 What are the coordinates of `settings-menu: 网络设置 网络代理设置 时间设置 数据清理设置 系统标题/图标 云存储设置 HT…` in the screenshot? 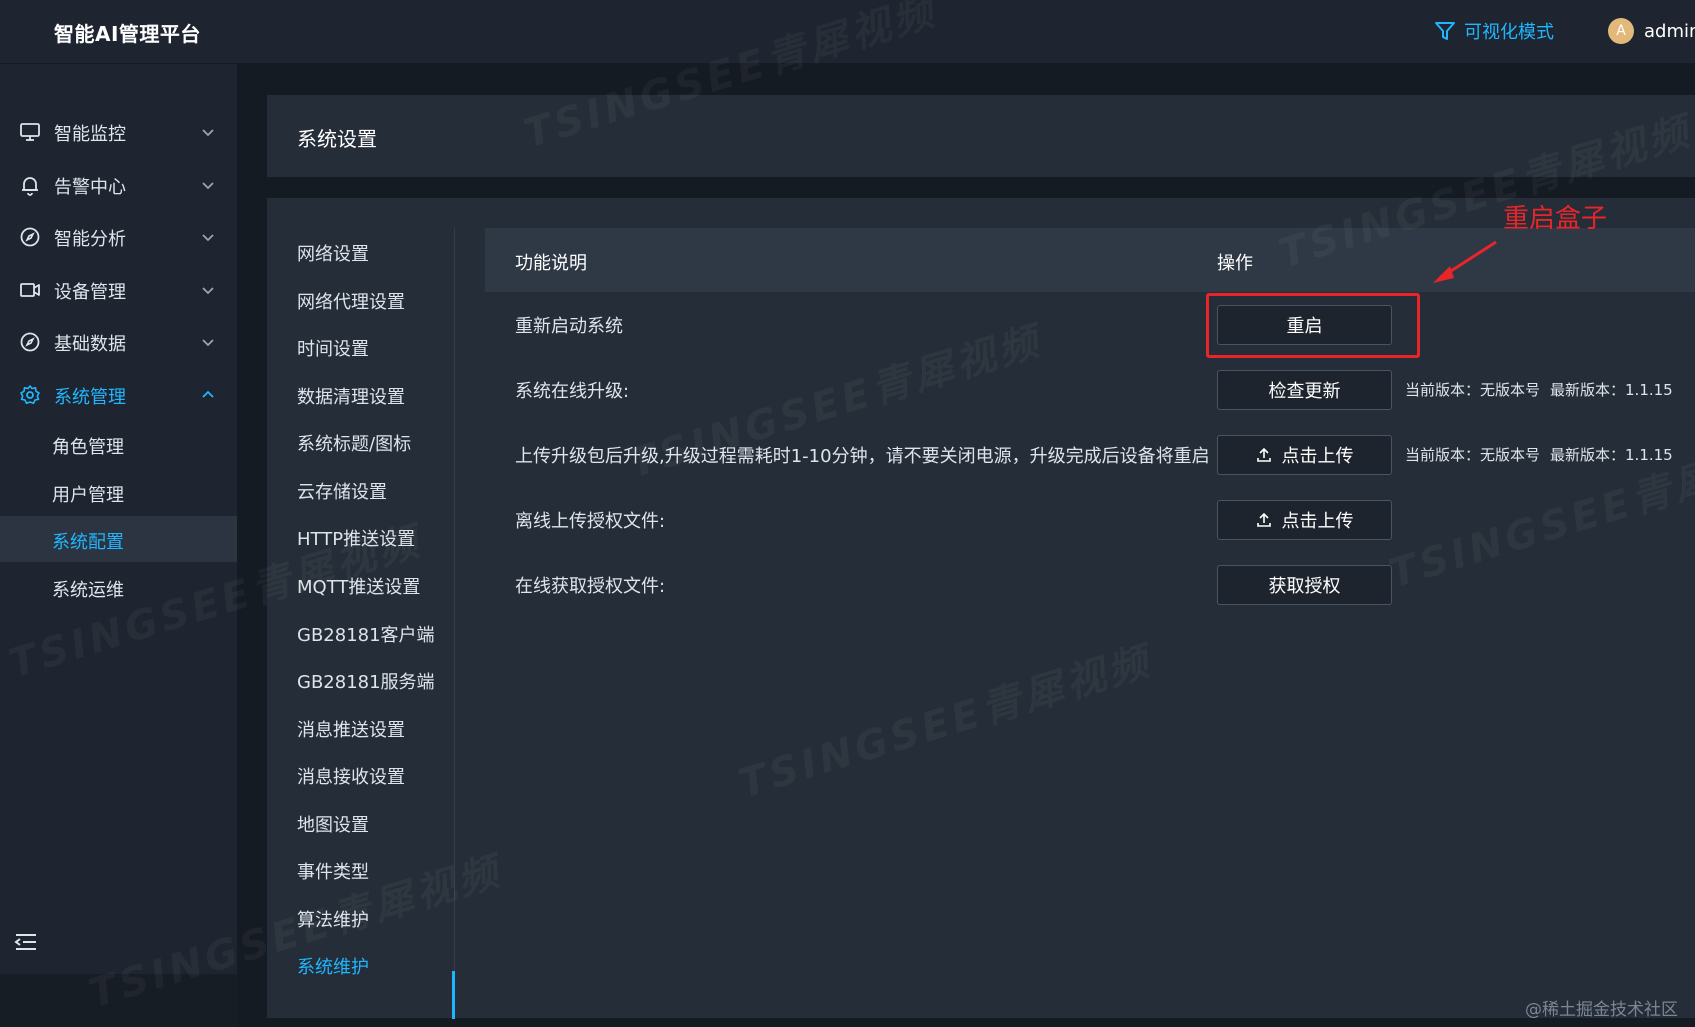 It's located at (361, 623).